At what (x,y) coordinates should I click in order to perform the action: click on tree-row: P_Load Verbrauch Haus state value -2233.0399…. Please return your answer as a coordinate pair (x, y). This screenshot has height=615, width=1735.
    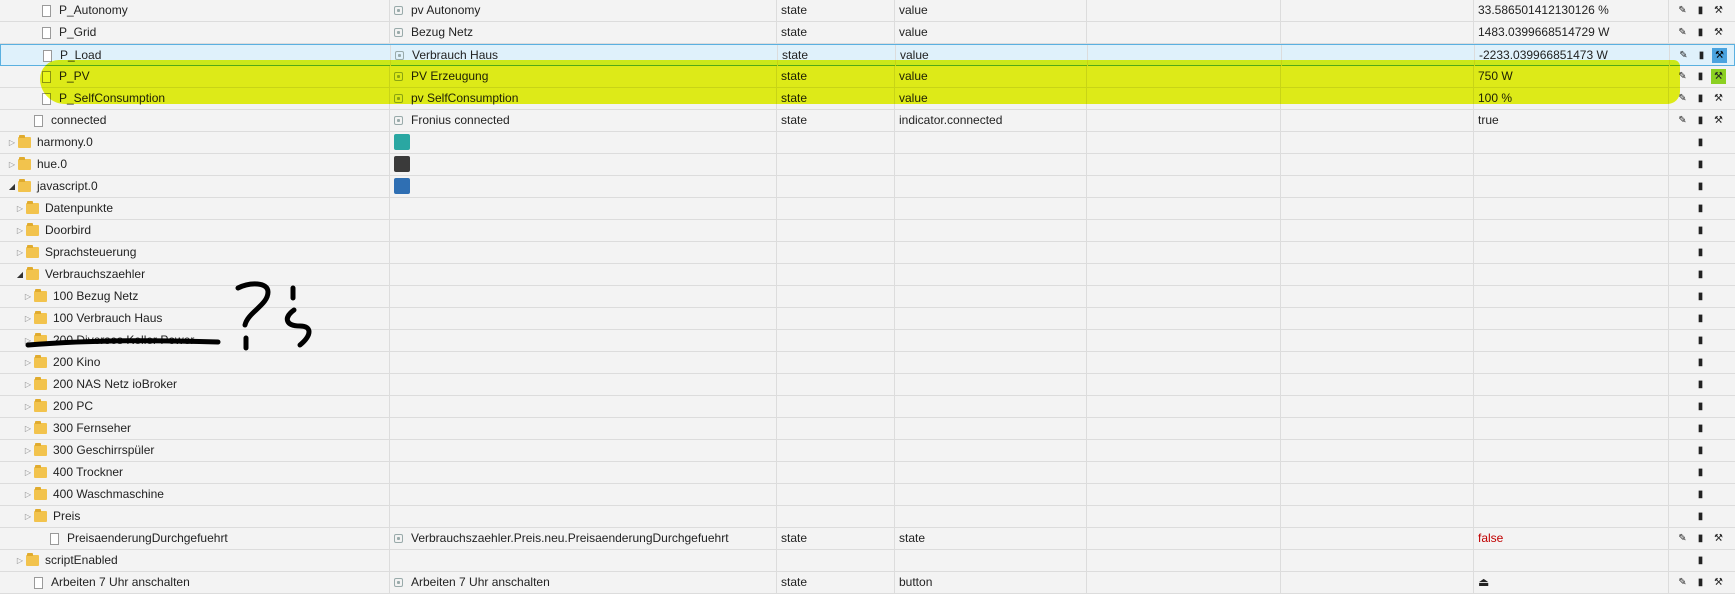
    Looking at the image, I should click on (867, 55).